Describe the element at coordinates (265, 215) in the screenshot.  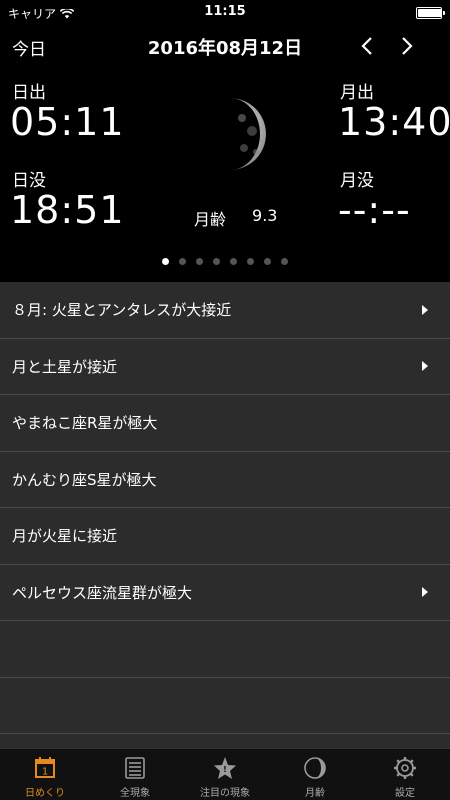
I see `moon-age-value: 9.3` at that location.